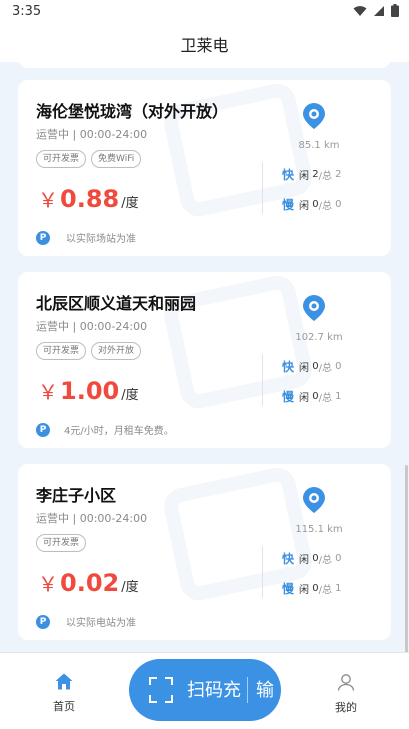  What do you see at coordinates (64, 693) in the screenshot?
I see `nav-home: 首页` at bounding box center [64, 693].